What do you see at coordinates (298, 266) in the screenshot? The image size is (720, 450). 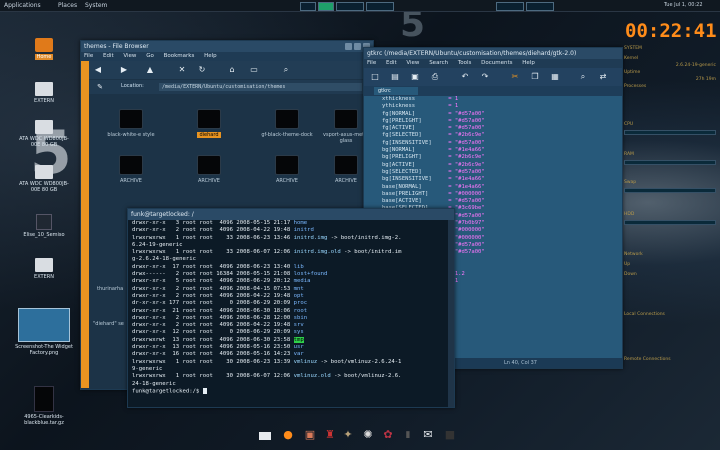 I see `terminal-entry-name: lib` at bounding box center [298, 266].